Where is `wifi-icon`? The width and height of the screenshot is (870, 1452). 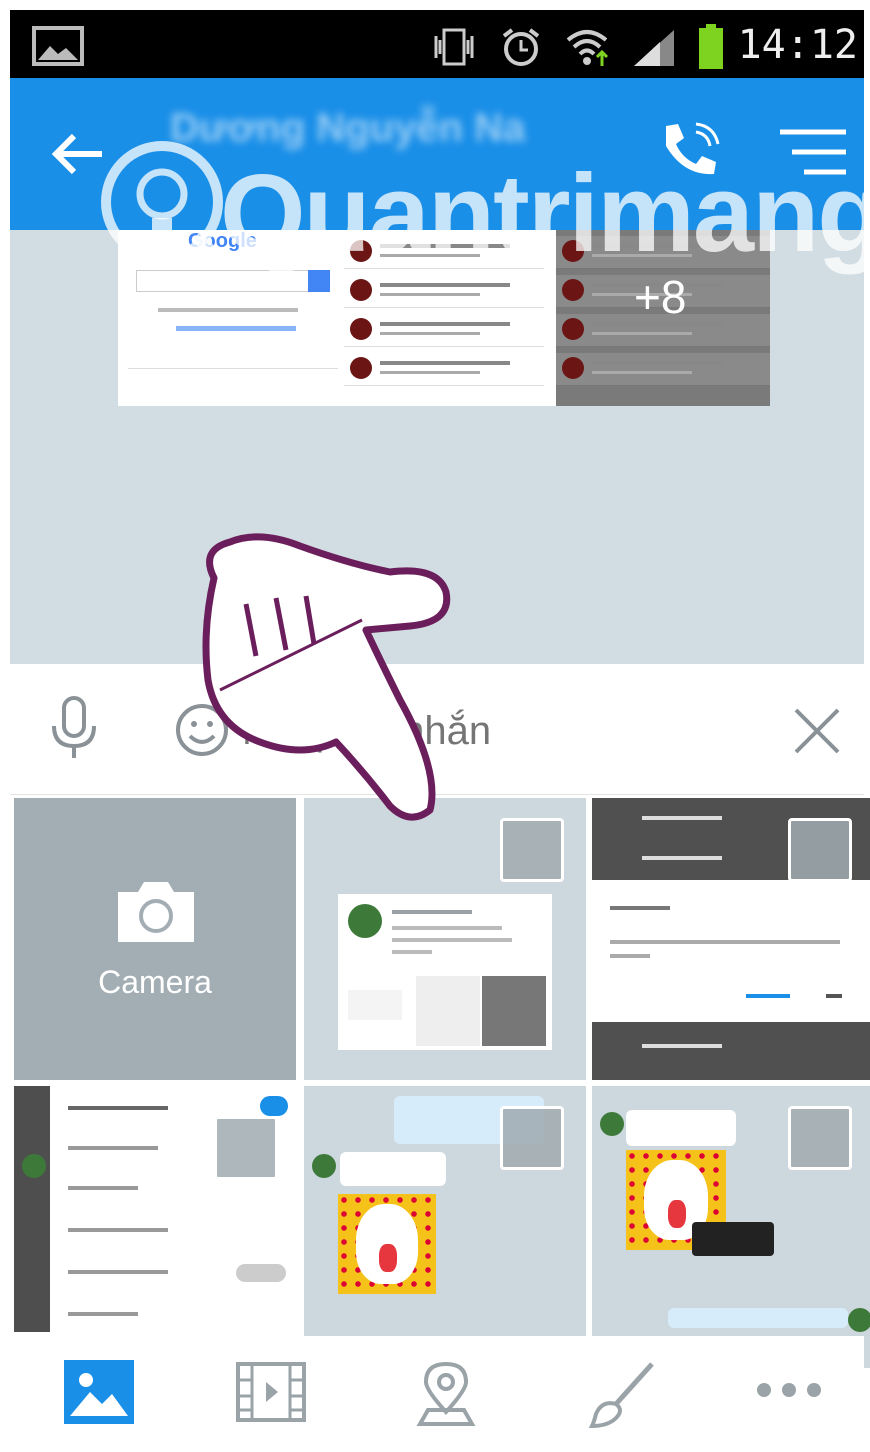
wifi-icon is located at coordinates (587, 49).